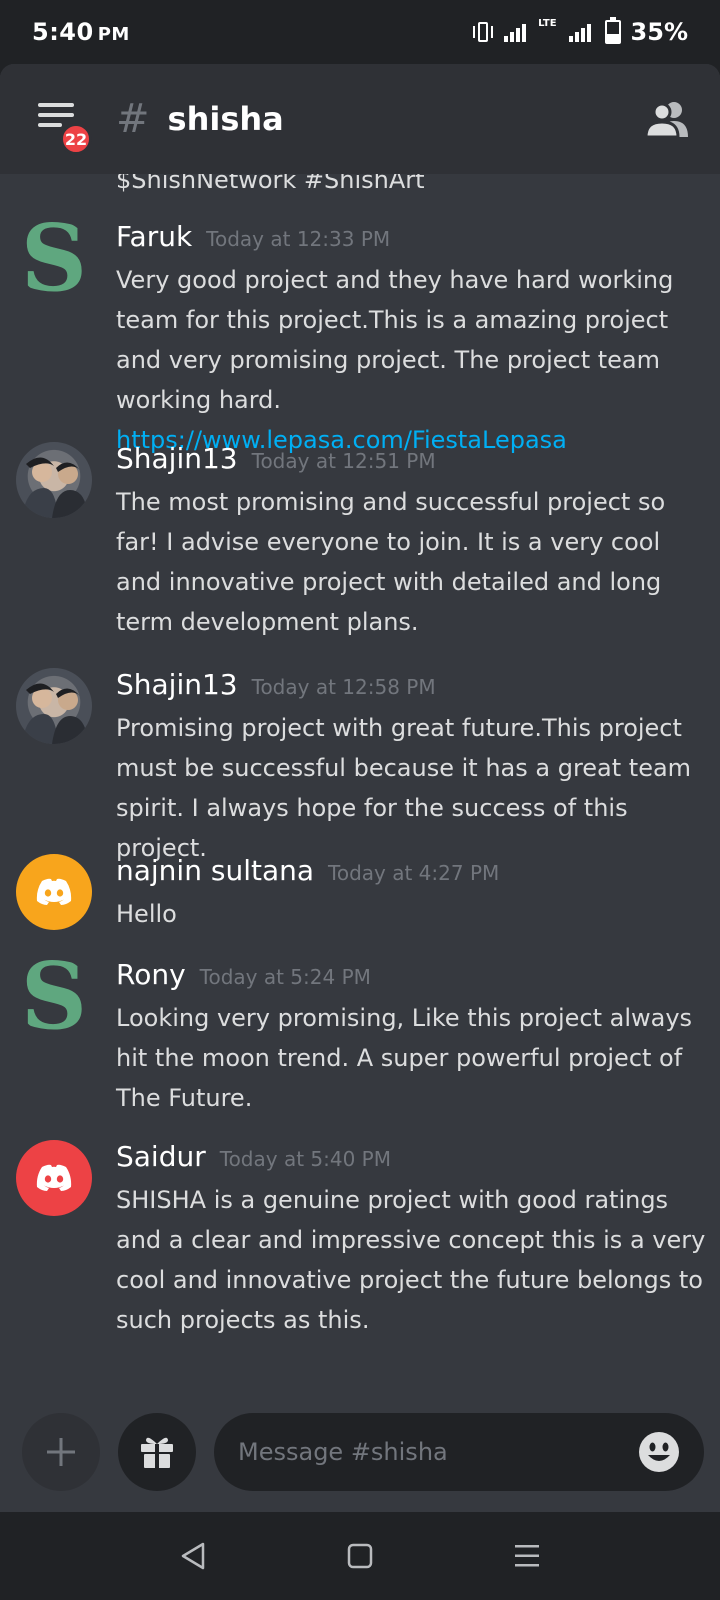 This screenshot has width=720, height=1600. Describe the element at coordinates (343, 687) in the screenshot. I see `timestamp: Today at 12:58 PM` at that location.